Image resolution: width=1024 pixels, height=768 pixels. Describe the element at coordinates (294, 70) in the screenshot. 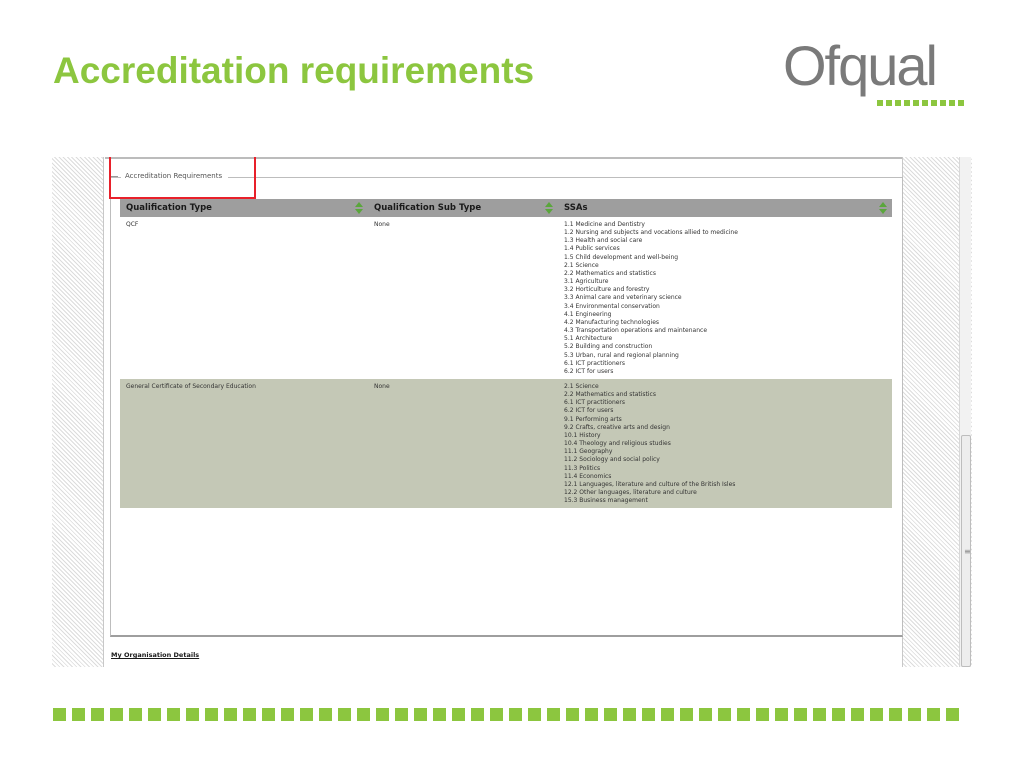

I see `slide-title: Accreditation requirements` at that location.